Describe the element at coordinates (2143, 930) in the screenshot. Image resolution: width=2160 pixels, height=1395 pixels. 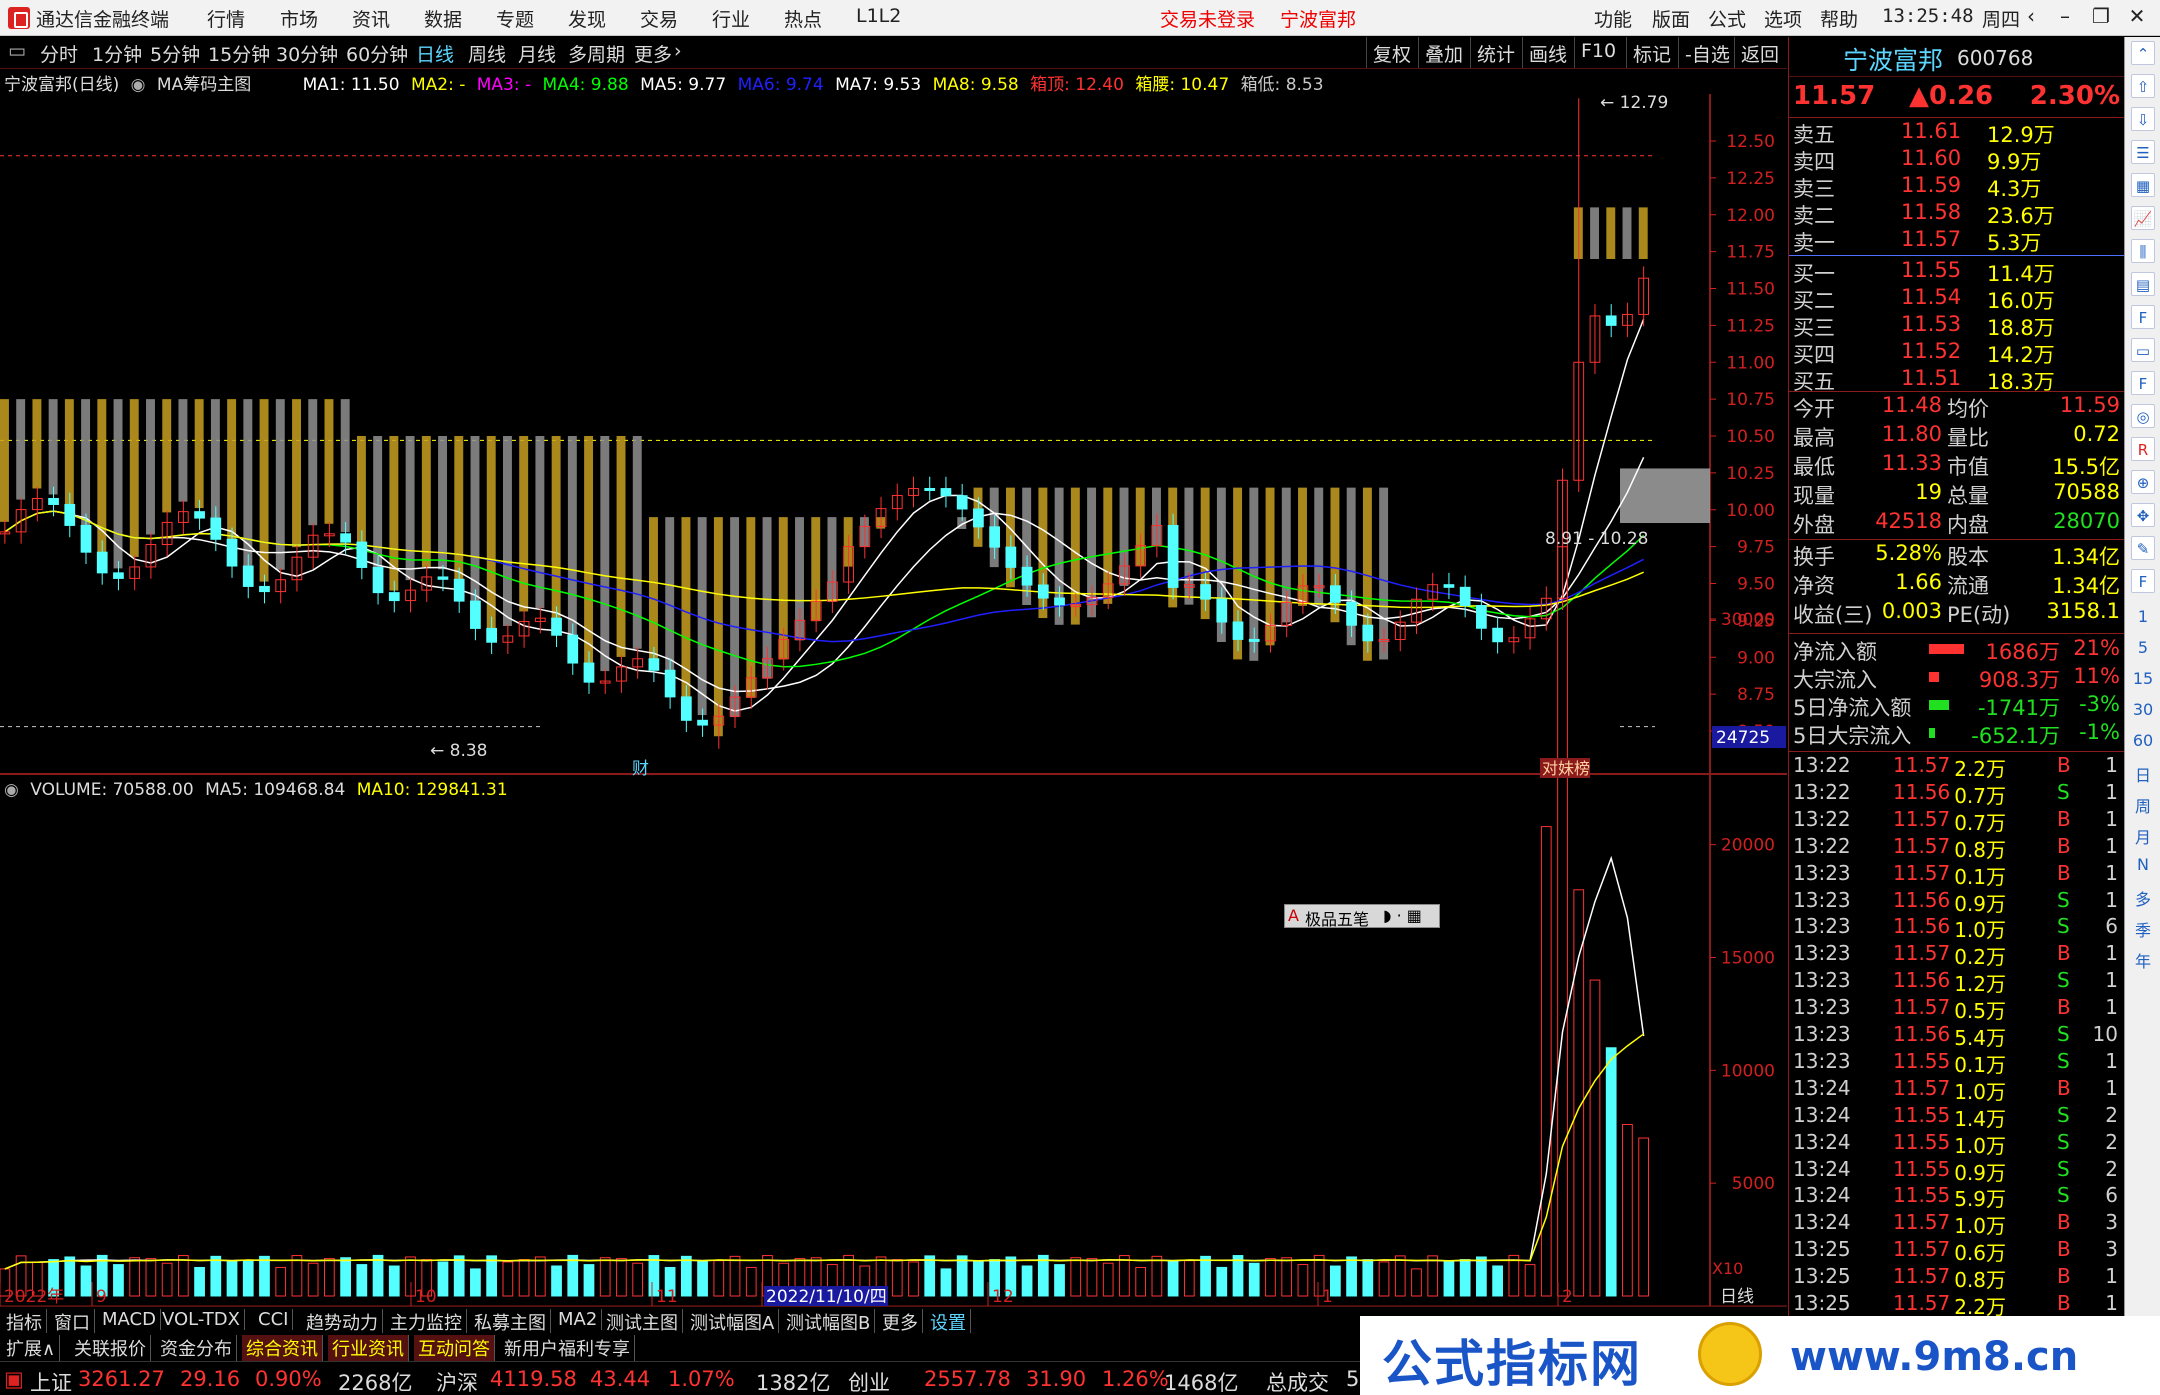
I see `sidebar-period-10: 季` at that location.